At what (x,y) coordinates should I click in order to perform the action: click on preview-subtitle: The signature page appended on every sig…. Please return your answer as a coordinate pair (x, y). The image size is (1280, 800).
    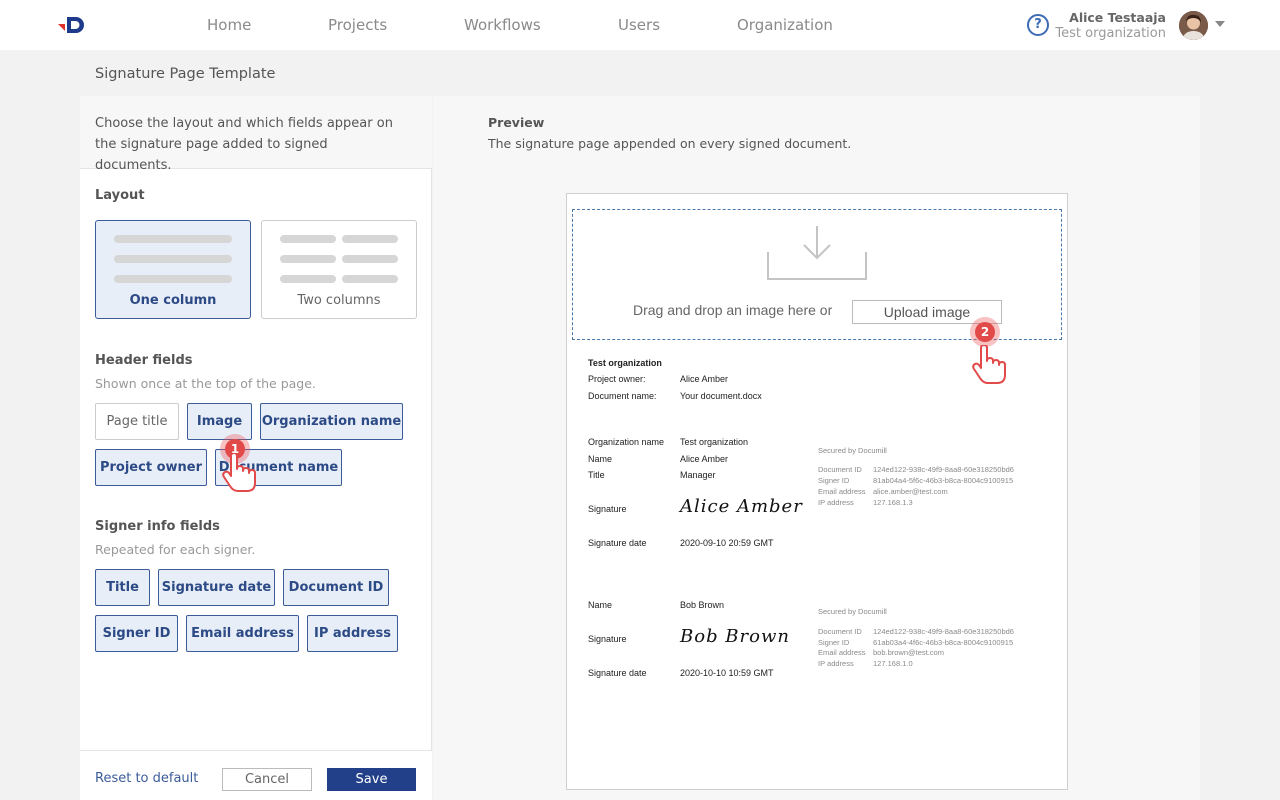
    Looking at the image, I should click on (670, 143).